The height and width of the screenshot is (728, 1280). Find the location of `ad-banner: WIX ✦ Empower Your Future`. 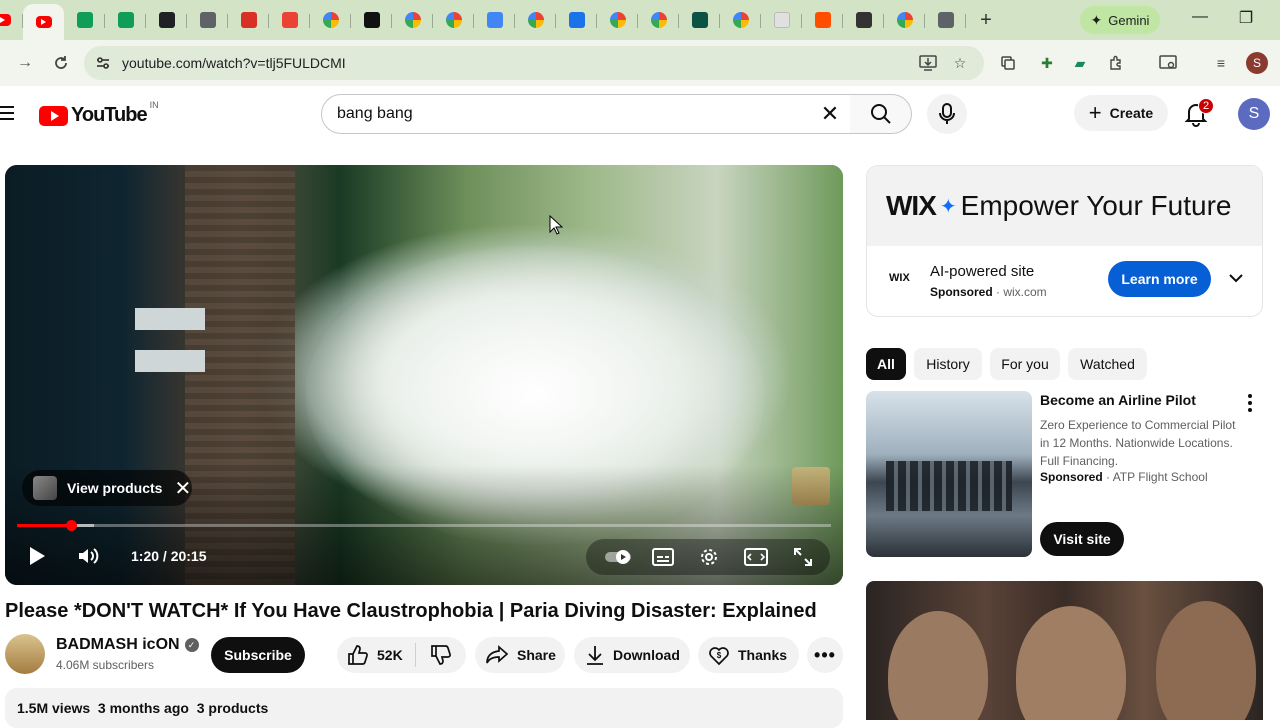

ad-banner: WIX ✦ Empower Your Future is located at coordinates (1064, 206).